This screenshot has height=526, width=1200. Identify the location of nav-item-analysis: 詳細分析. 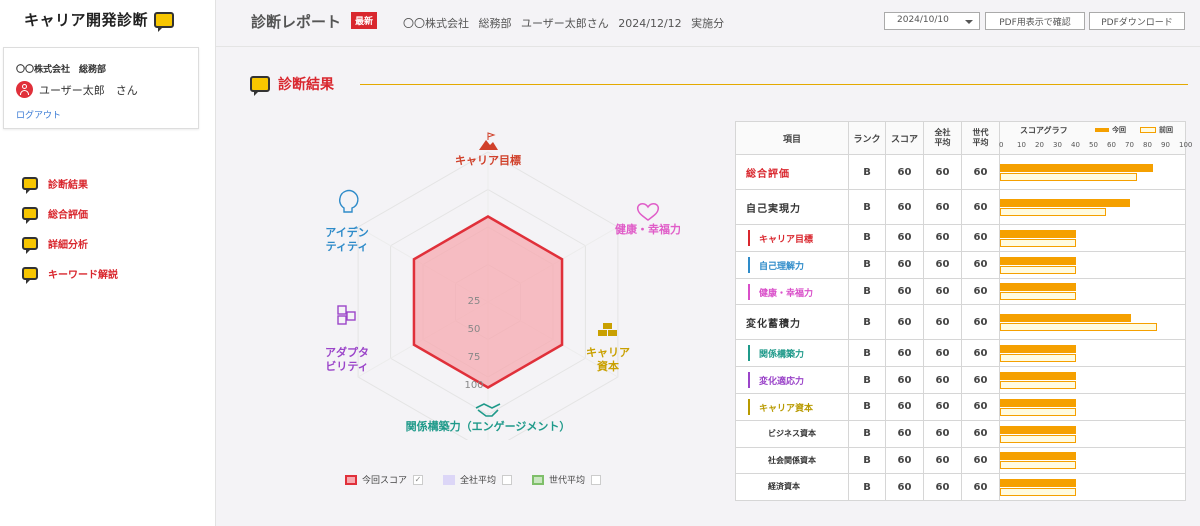
(70, 243).